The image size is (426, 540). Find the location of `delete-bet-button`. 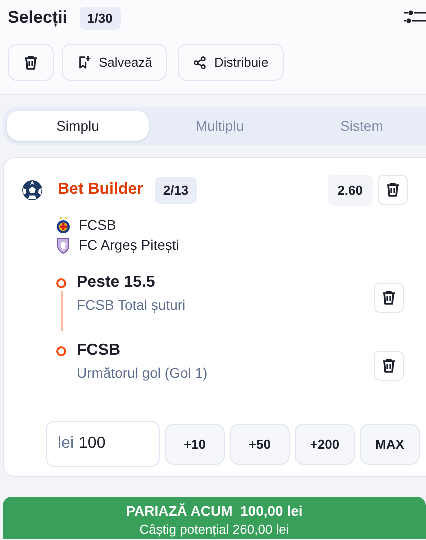

delete-bet-button is located at coordinates (393, 190).